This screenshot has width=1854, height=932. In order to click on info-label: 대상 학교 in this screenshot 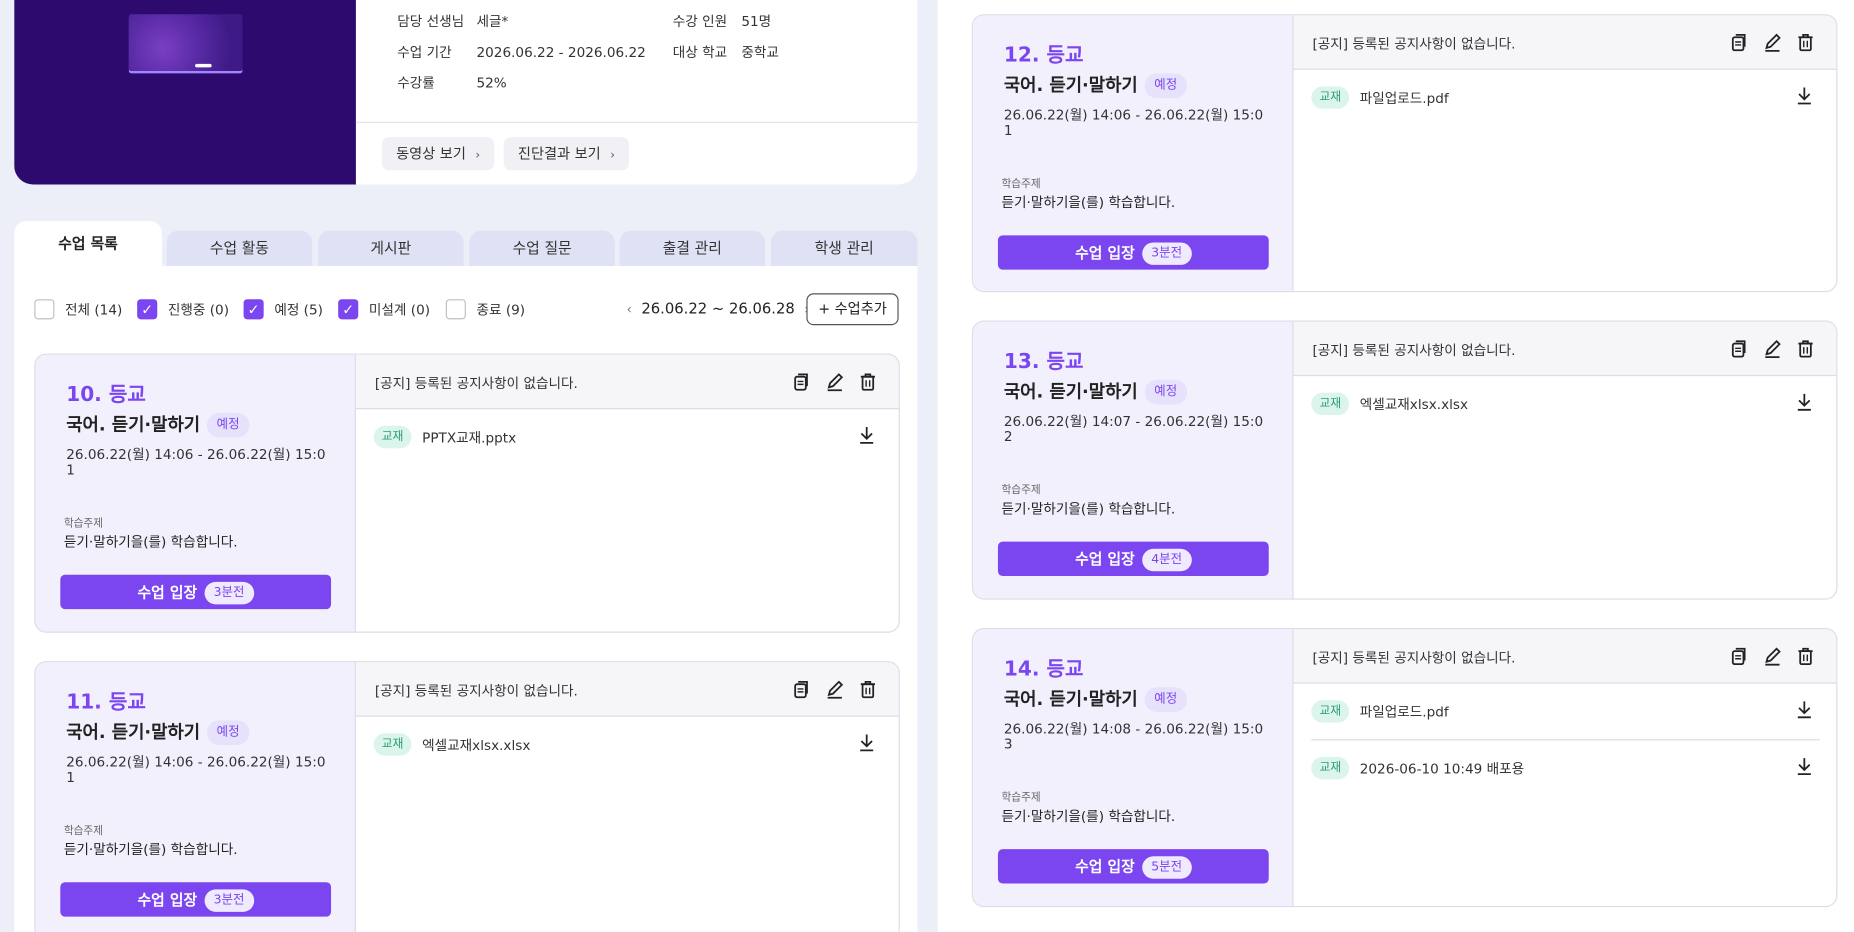, I will do `click(700, 52)`.